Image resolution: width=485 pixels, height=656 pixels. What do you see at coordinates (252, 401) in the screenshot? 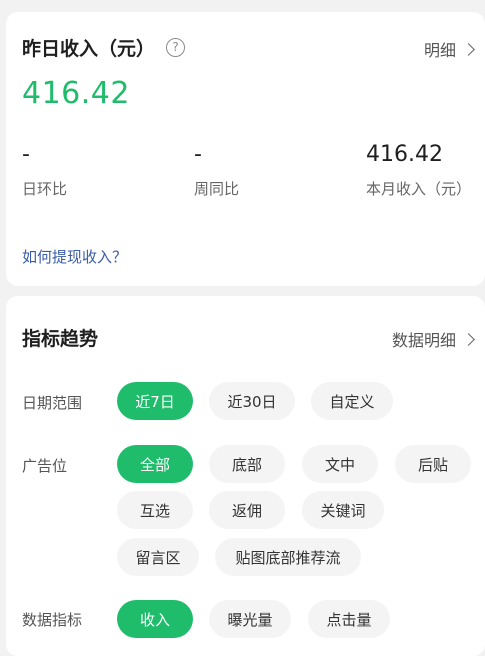
I see `chip-date-30d: 近30日` at bounding box center [252, 401].